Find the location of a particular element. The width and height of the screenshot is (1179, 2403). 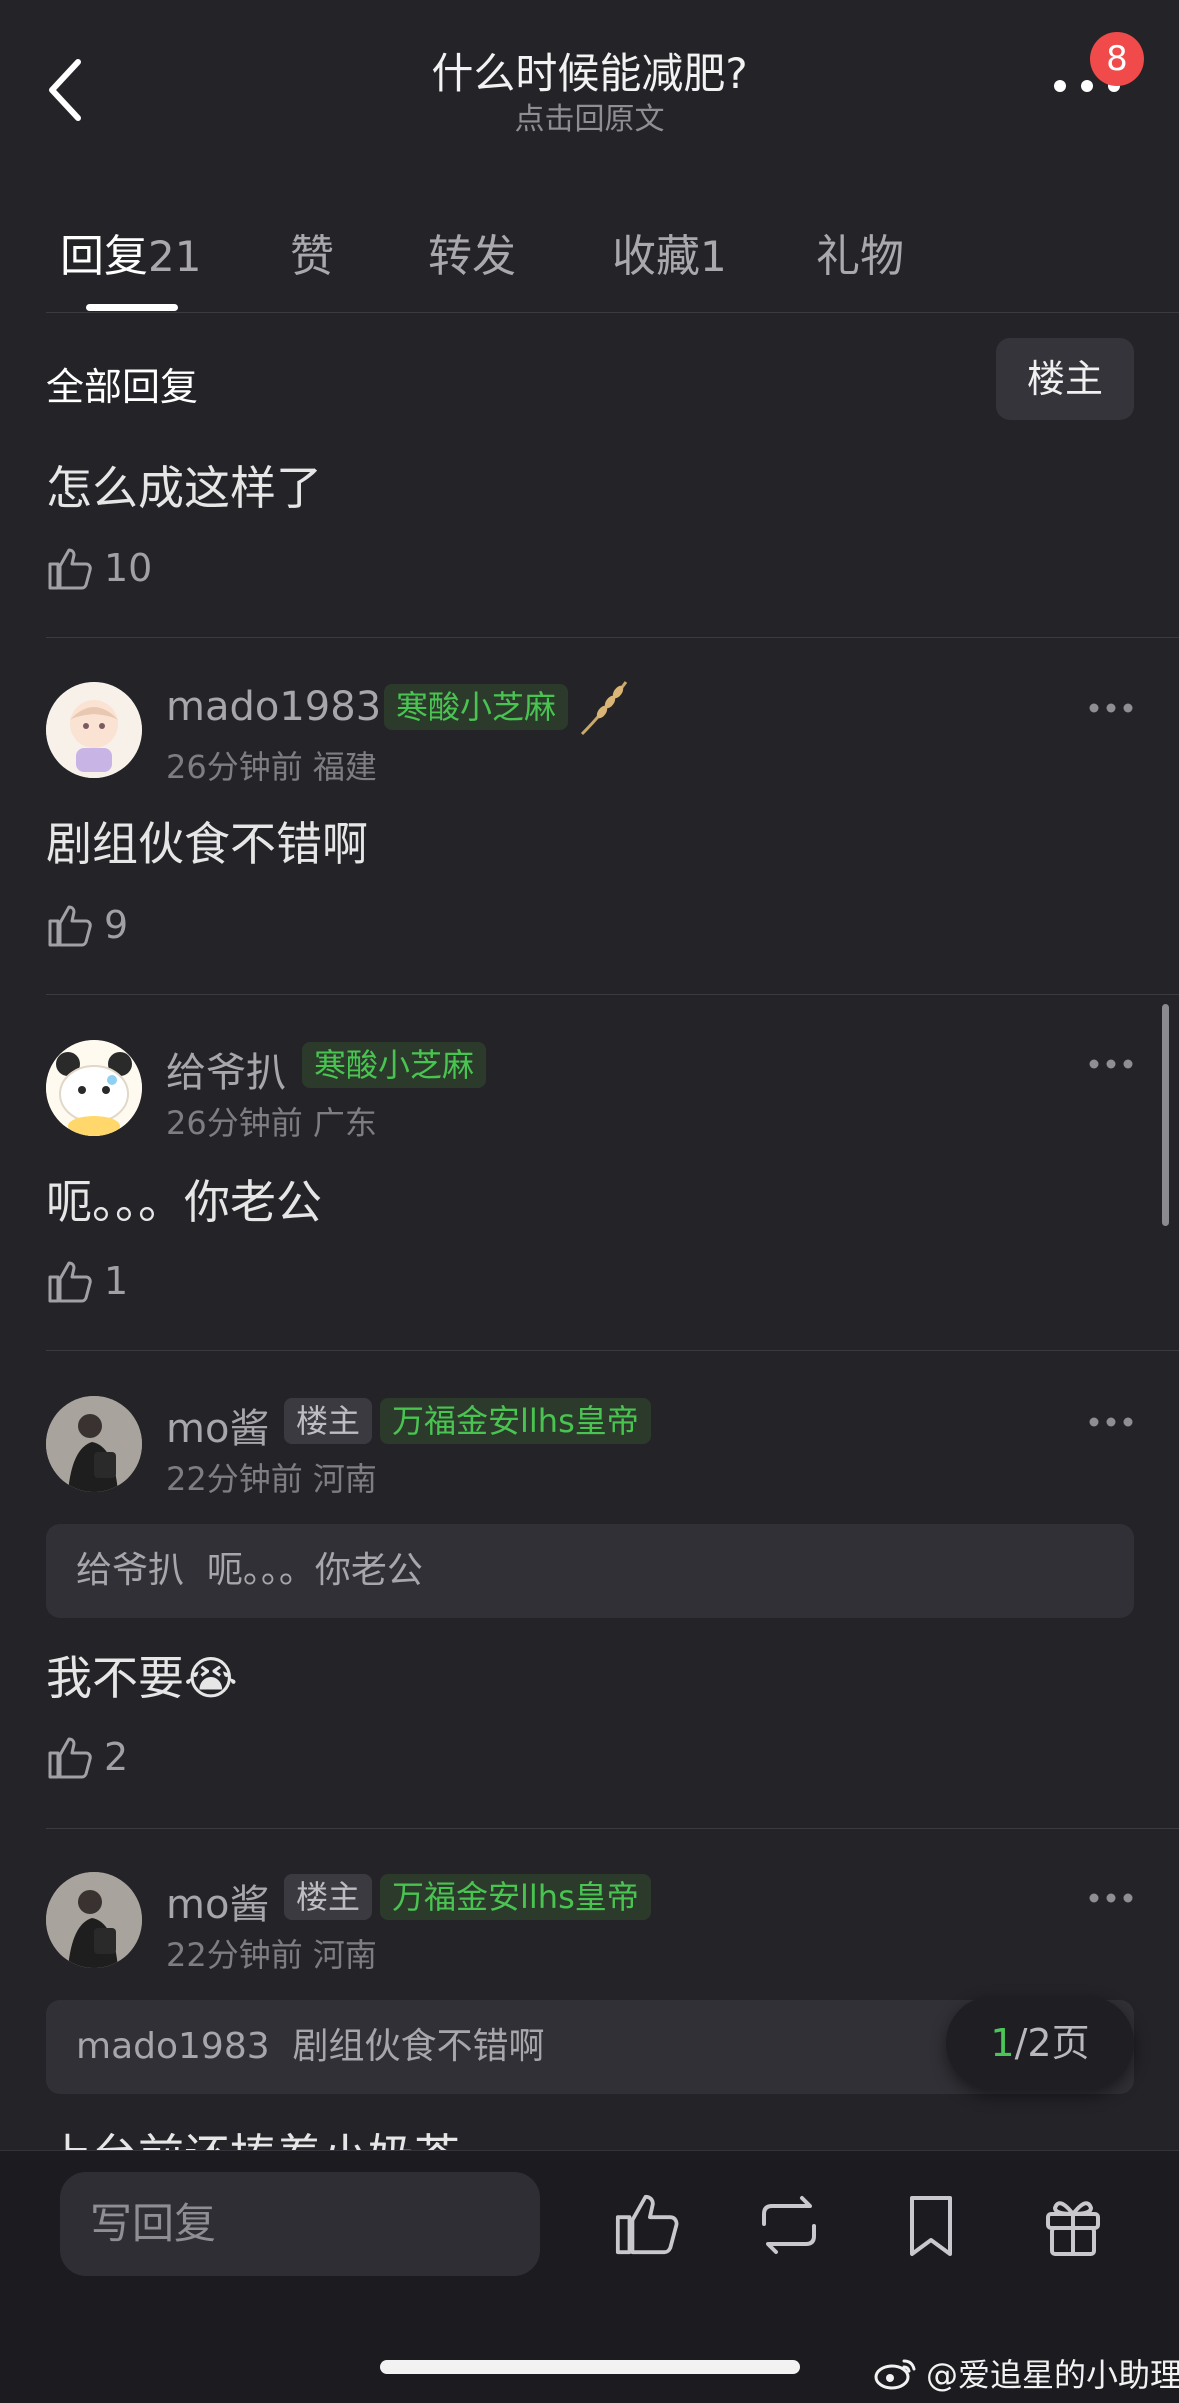

avatar-girl-illustration is located at coordinates (94, 730).